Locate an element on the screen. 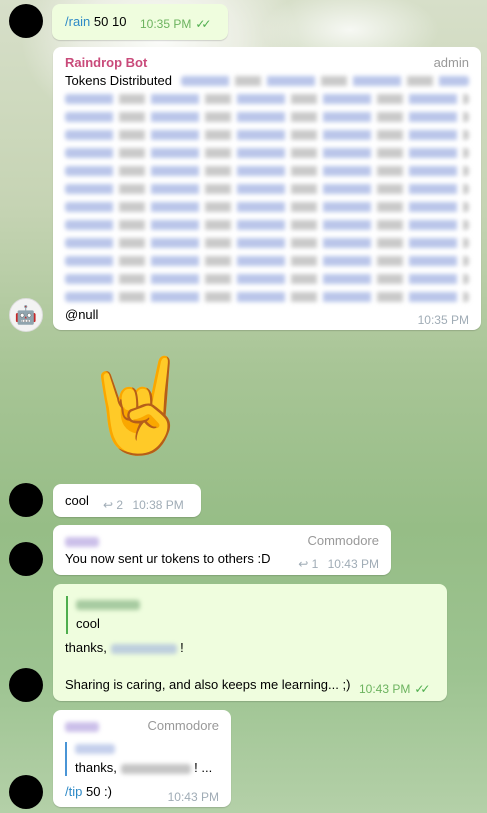 This screenshot has width=487, height=813. quote-text: thanks, is located at coordinates (96, 767).